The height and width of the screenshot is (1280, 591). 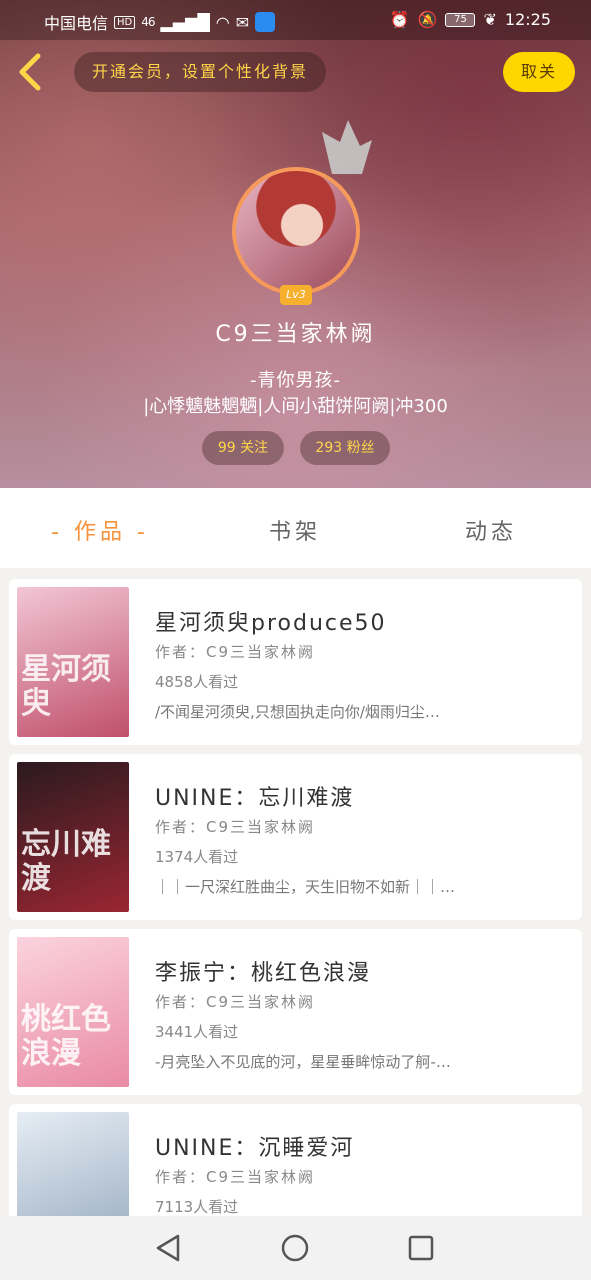 I want to click on signal-icon: ▂▄▆█, so click(x=185, y=22).